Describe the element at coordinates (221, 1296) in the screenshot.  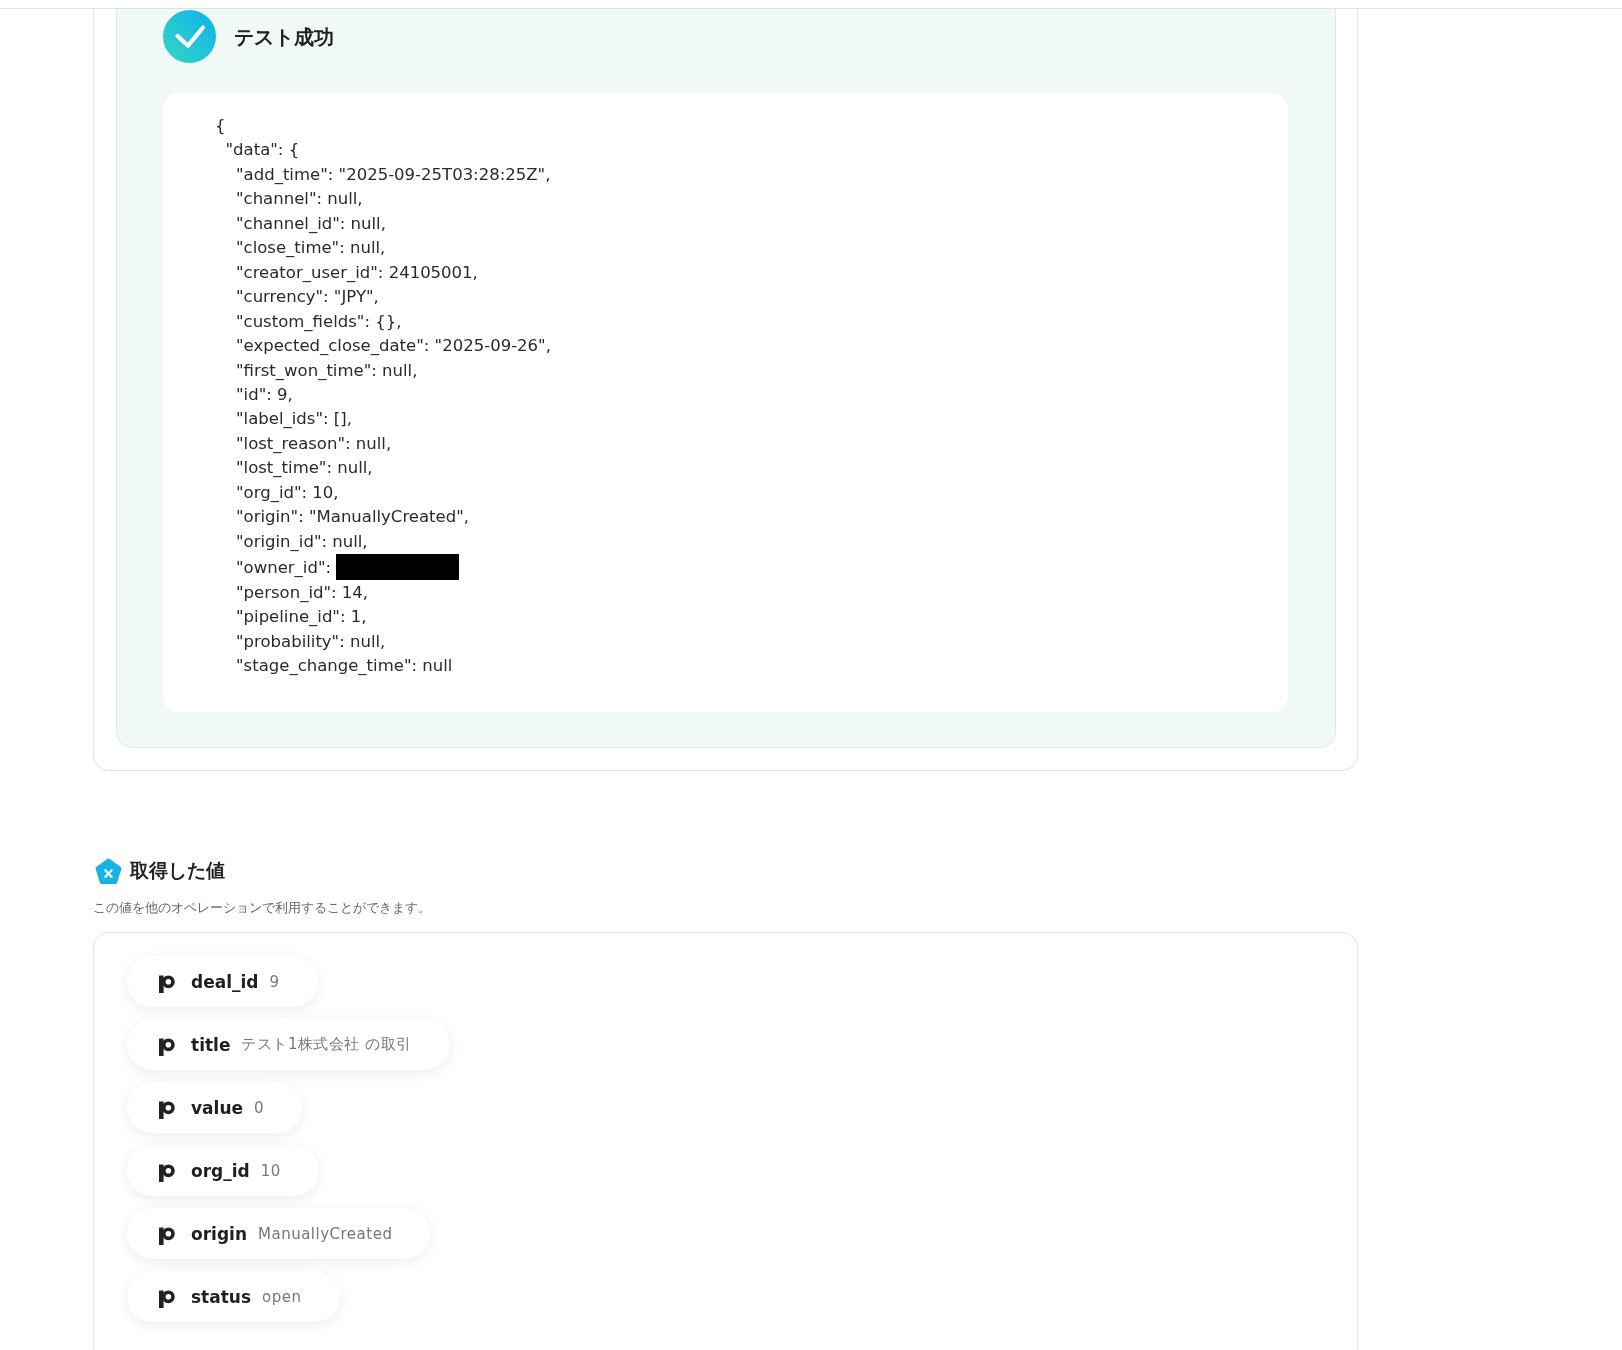
I see `variable-name: status` at that location.